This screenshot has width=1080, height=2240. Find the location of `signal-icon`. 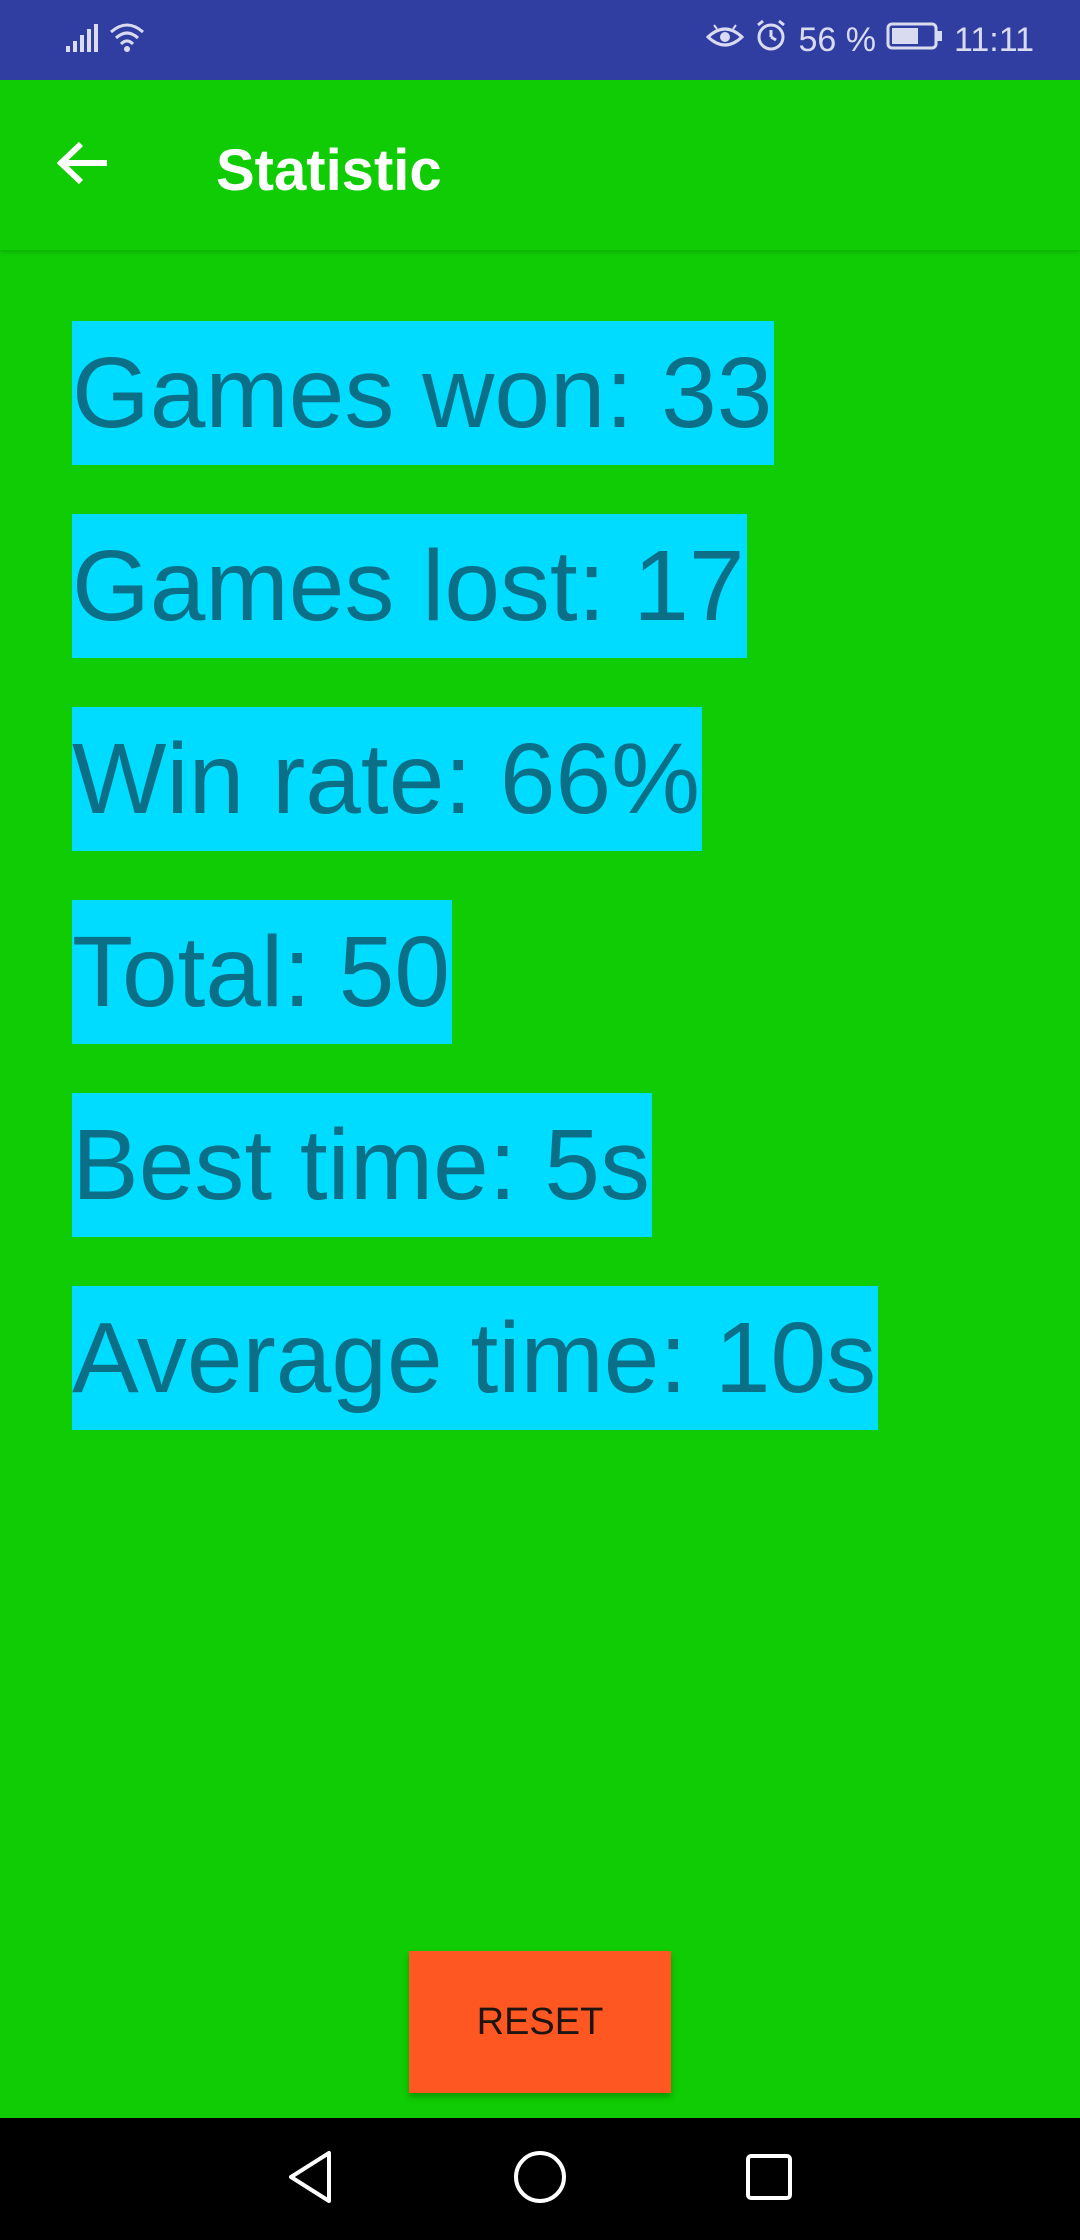

signal-icon is located at coordinates (82, 42).